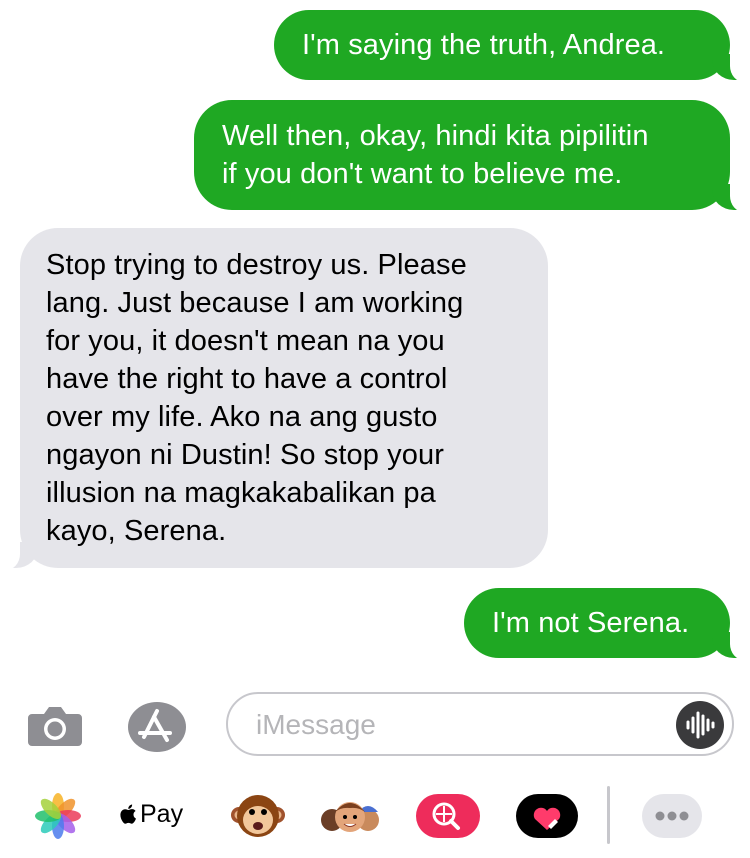 The height and width of the screenshot is (858, 750). Describe the element at coordinates (672, 816) in the screenshot. I see `more-icon` at that location.